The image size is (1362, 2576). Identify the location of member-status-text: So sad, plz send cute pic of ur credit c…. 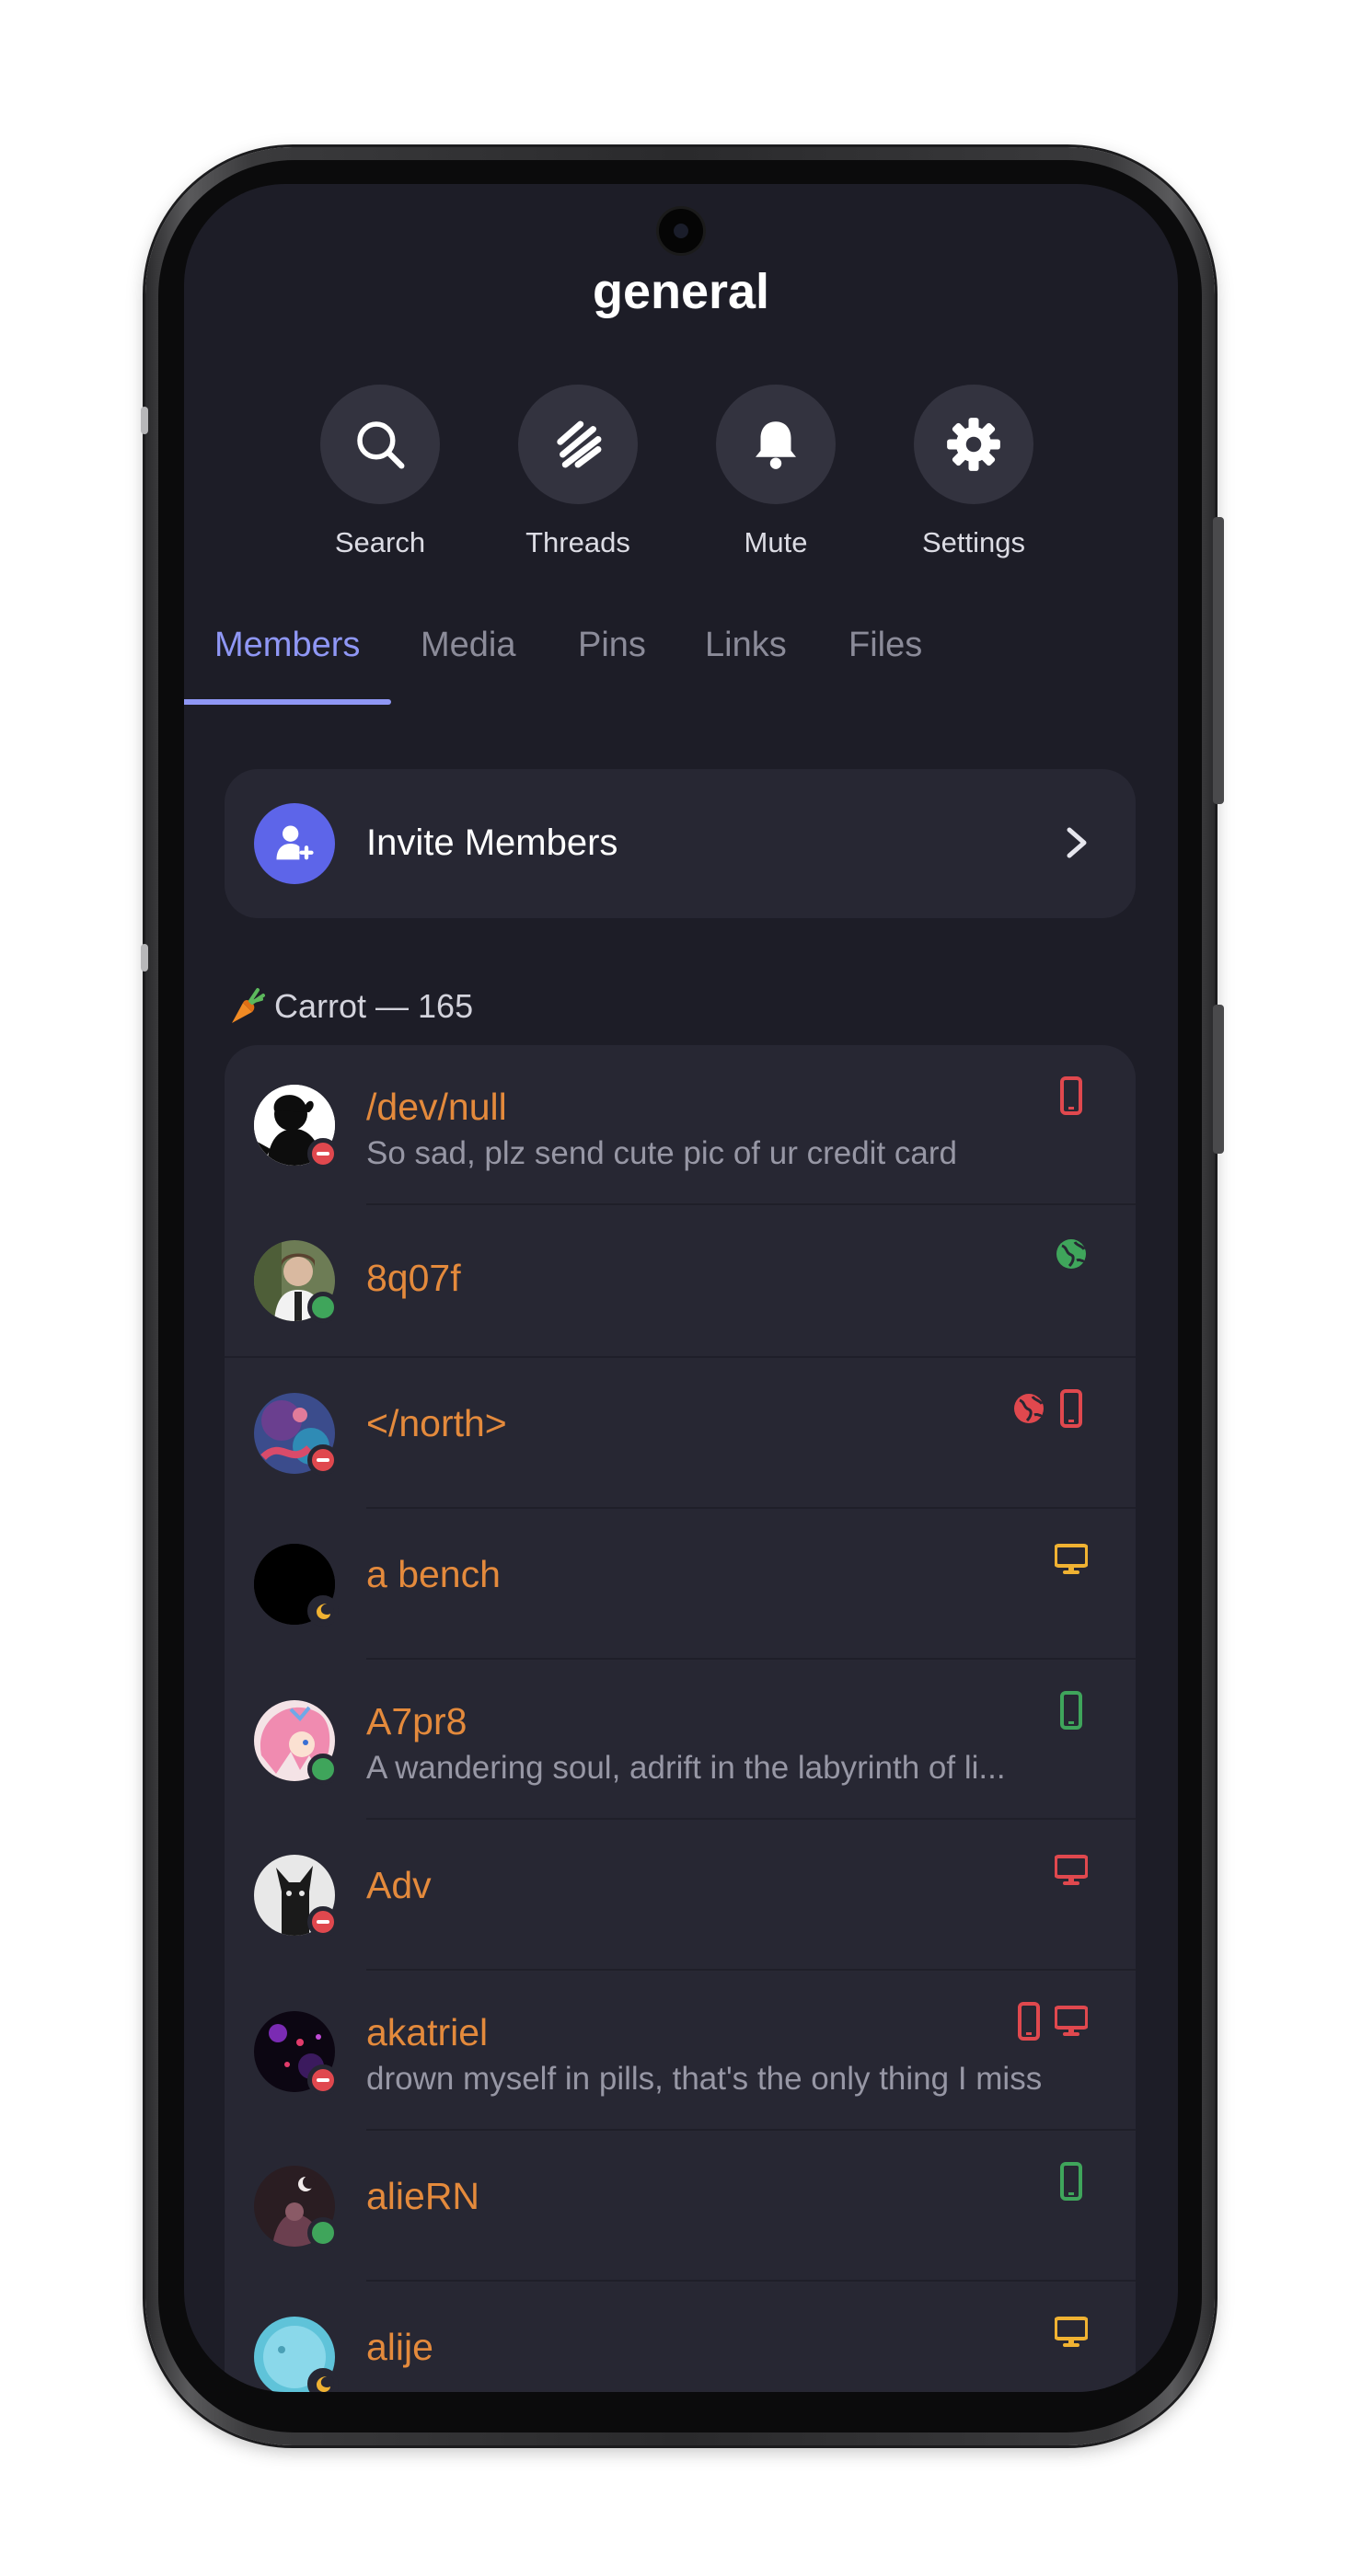
(661, 1153).